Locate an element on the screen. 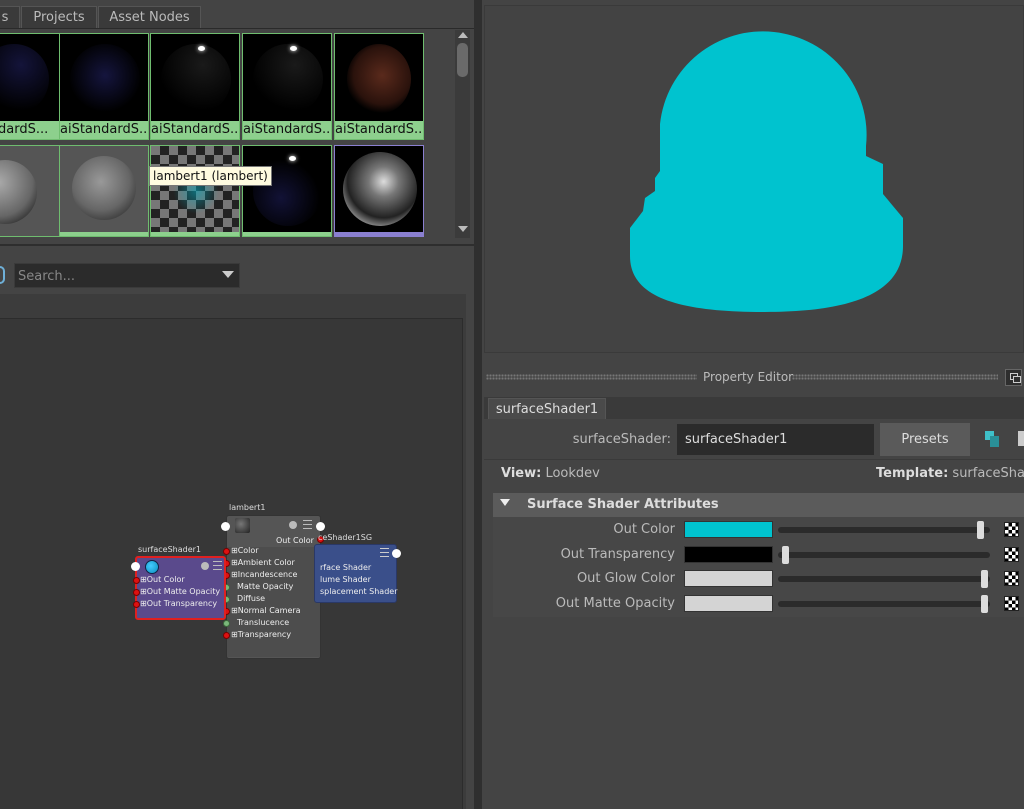  port-out-matte-opacity: ⊞Out Matte Opacity is located at coordinates (180, 592).